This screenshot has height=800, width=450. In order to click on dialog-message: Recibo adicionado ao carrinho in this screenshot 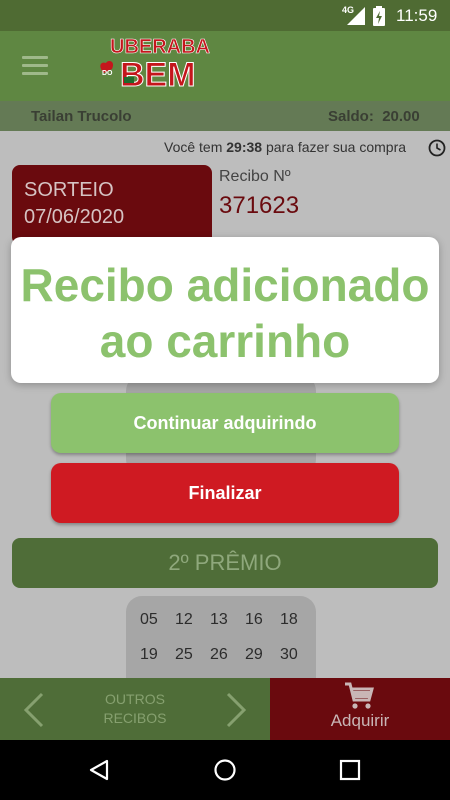, I will do `click(225, 313)`.